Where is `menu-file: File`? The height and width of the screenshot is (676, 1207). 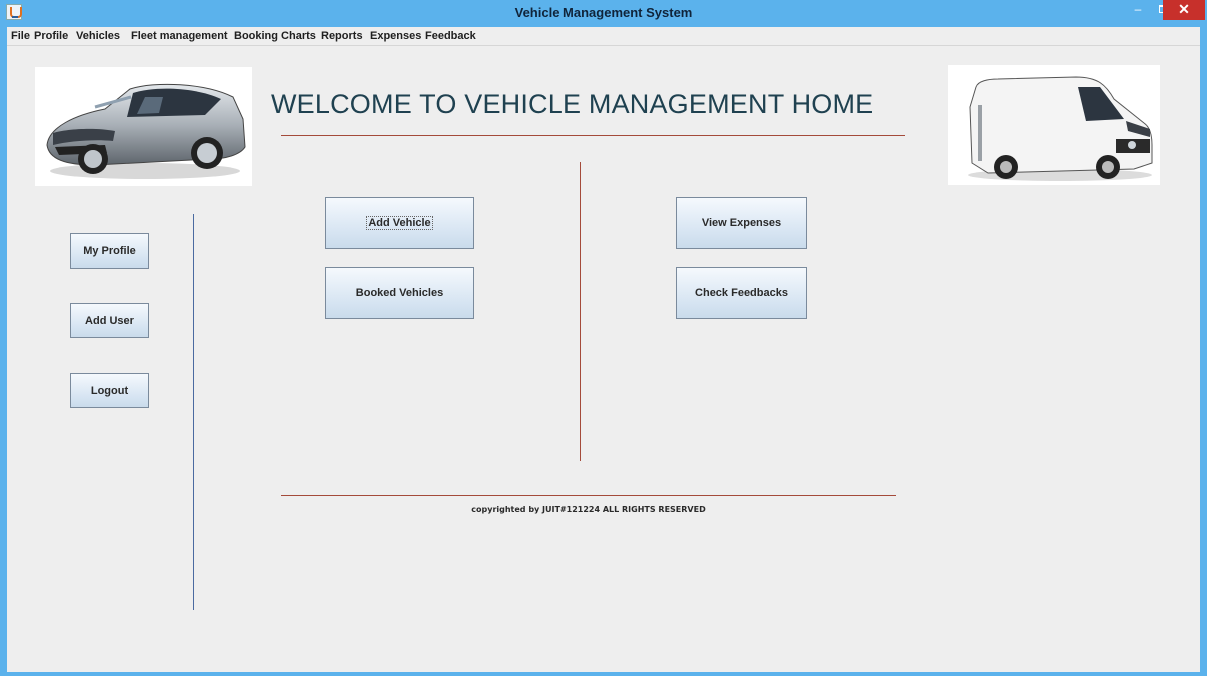 menu-file: File is located at coordinates (20, 36).